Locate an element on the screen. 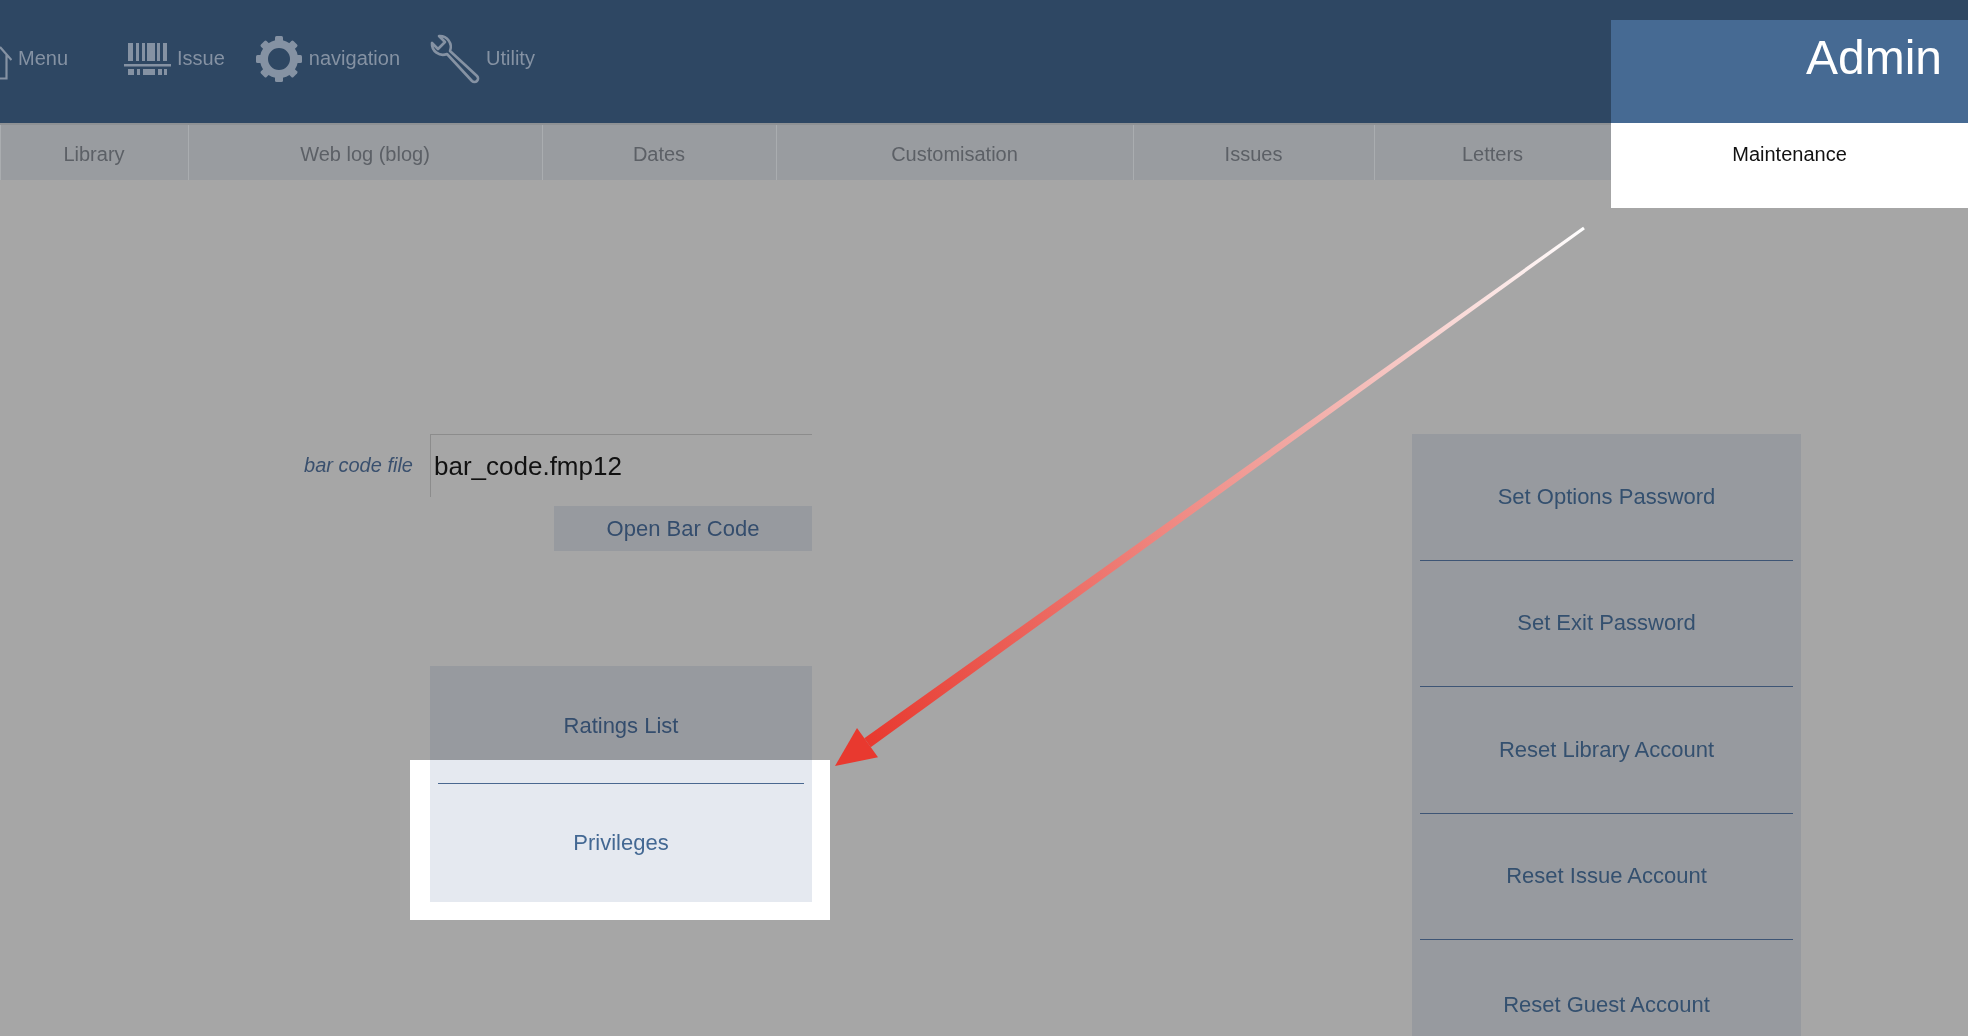 The height and width of the screenshot is (1036, 1968). tab: Web log (blog) is located at coordinates (365, 151).